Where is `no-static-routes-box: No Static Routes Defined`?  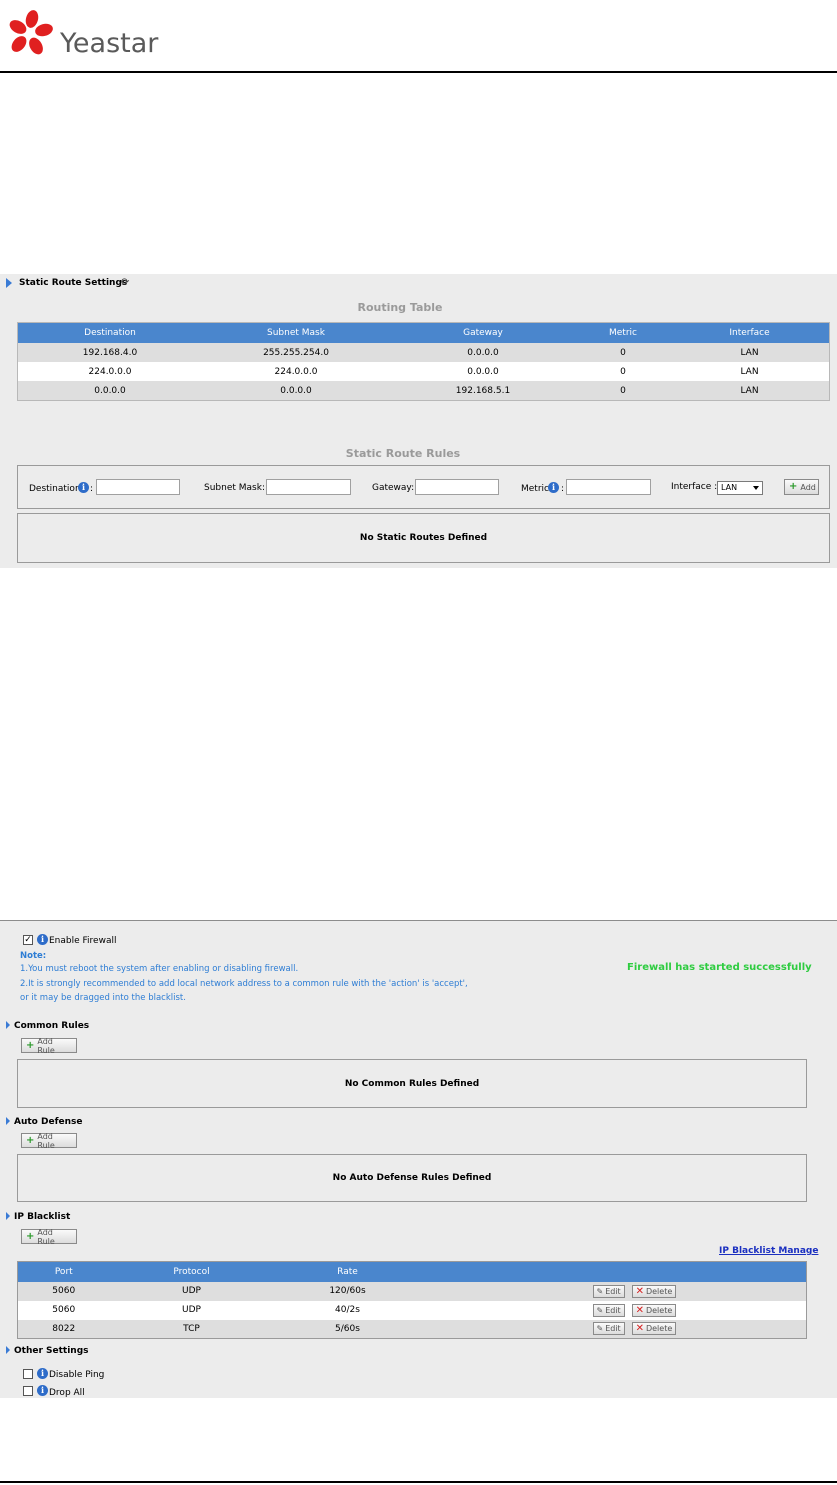 no-static-routes-box: No Static Routes Defined is located at coordinates (423, 538).